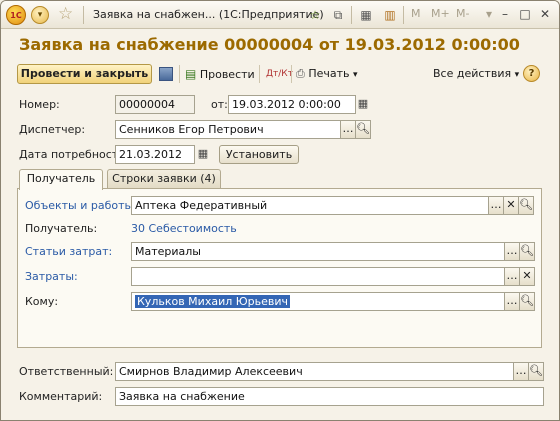  What do you see at coordinates (212, 301) in the screenshot?
I see `selected-value: Кульков Михаил Юрьевич` at bounding box center [212, 301].